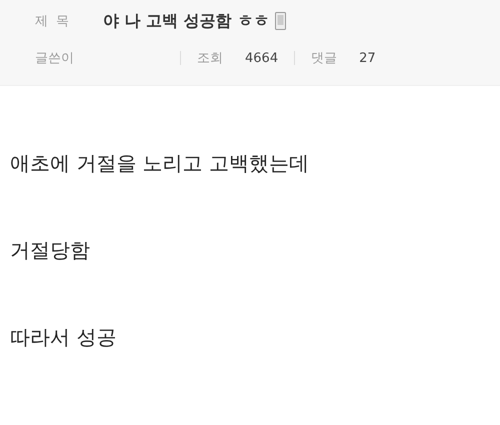  What do you see at coordinates (367, 58) in the screenshot?
I see `meta-value: 27` at bounding box center [367, 58].